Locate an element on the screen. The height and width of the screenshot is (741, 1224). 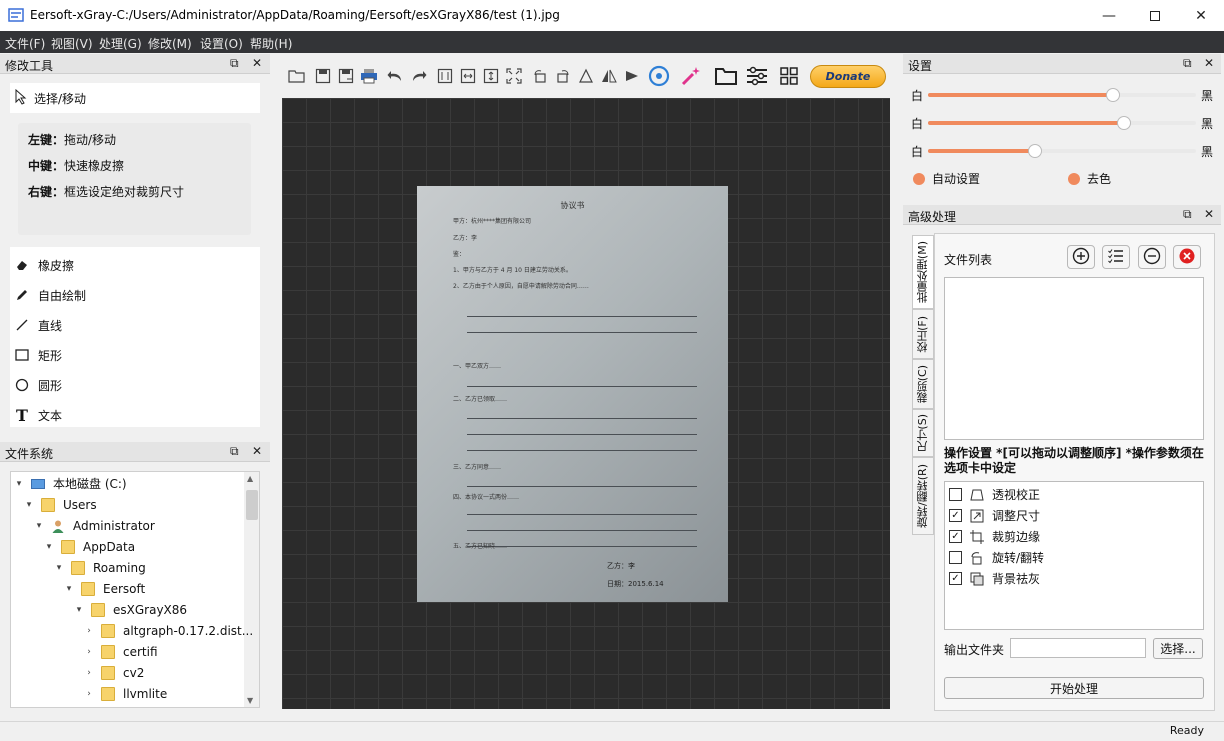
save-as-button is located at coordinates (346, 77).